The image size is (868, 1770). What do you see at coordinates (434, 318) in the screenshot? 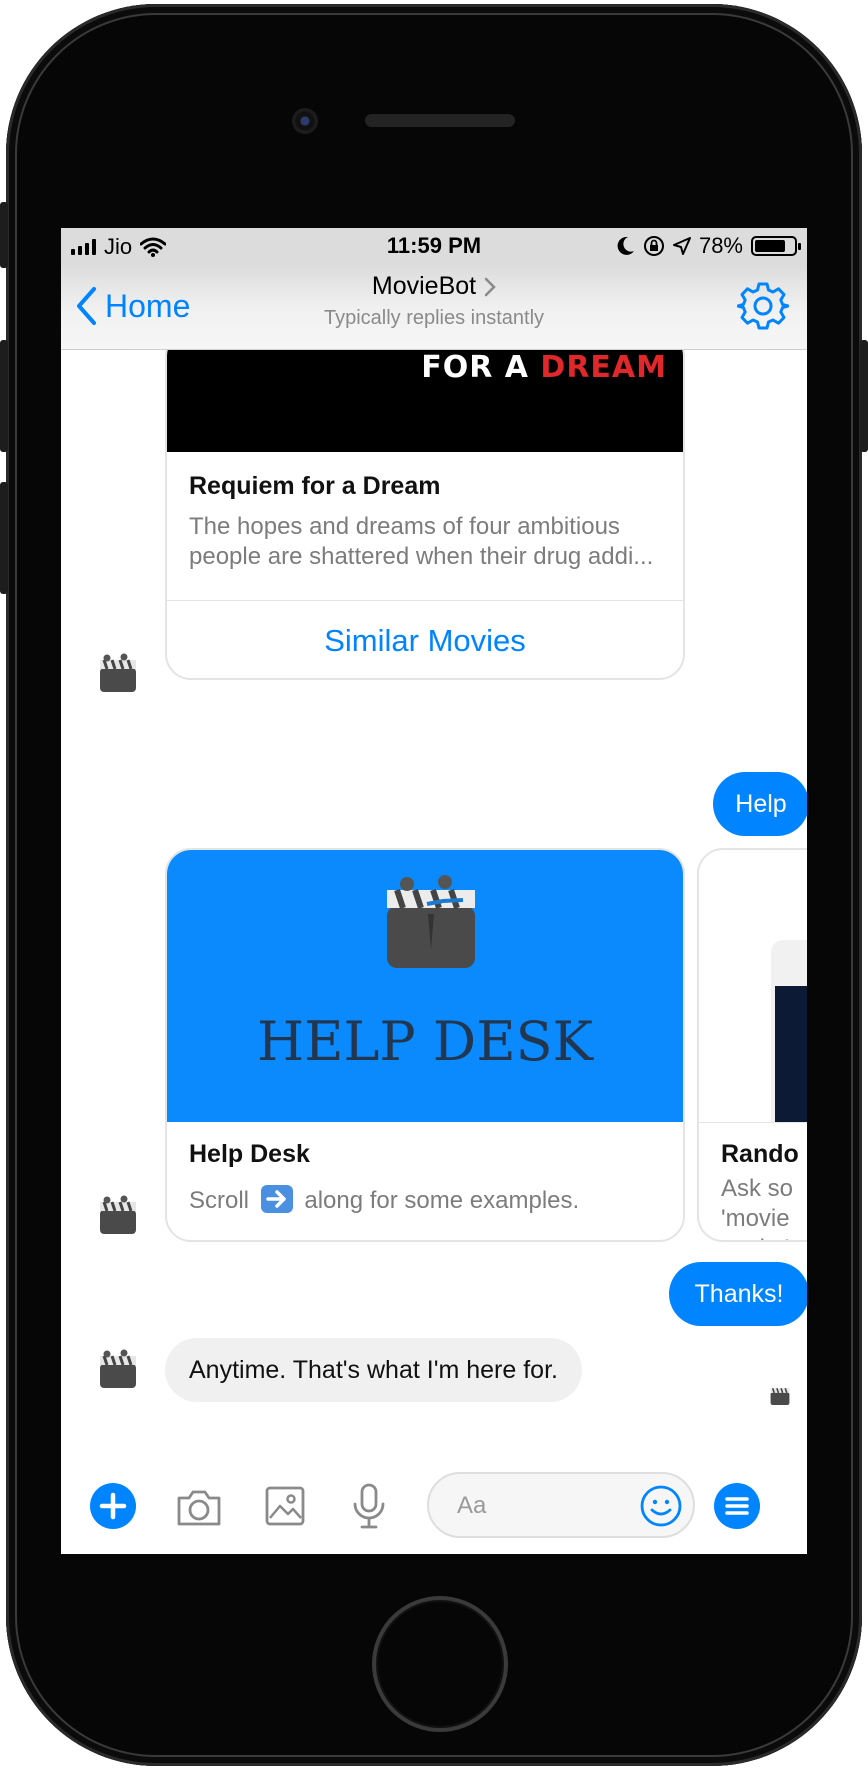
I see `page-subtitle: Typically replies instantly` at bounding box center [434, 318].